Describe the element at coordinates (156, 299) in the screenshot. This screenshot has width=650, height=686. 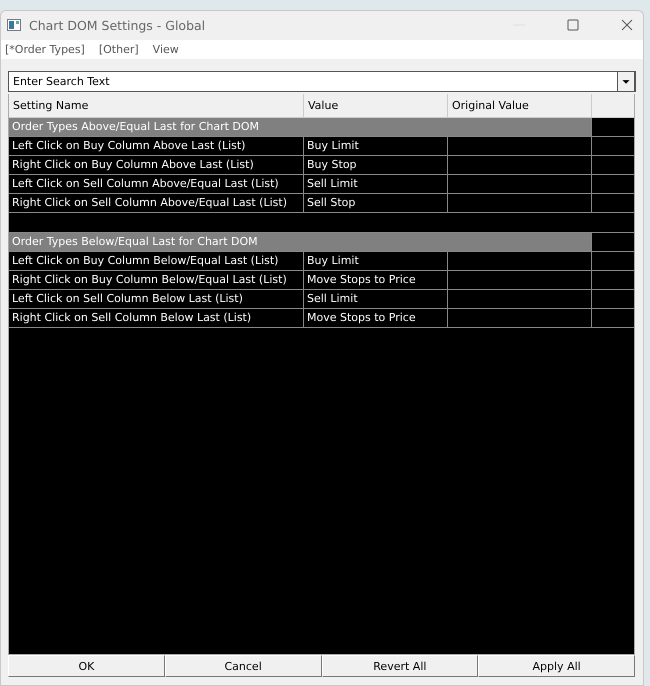
I see `table-cell: Left Click on Sell Column Below Last (List)` at that location.